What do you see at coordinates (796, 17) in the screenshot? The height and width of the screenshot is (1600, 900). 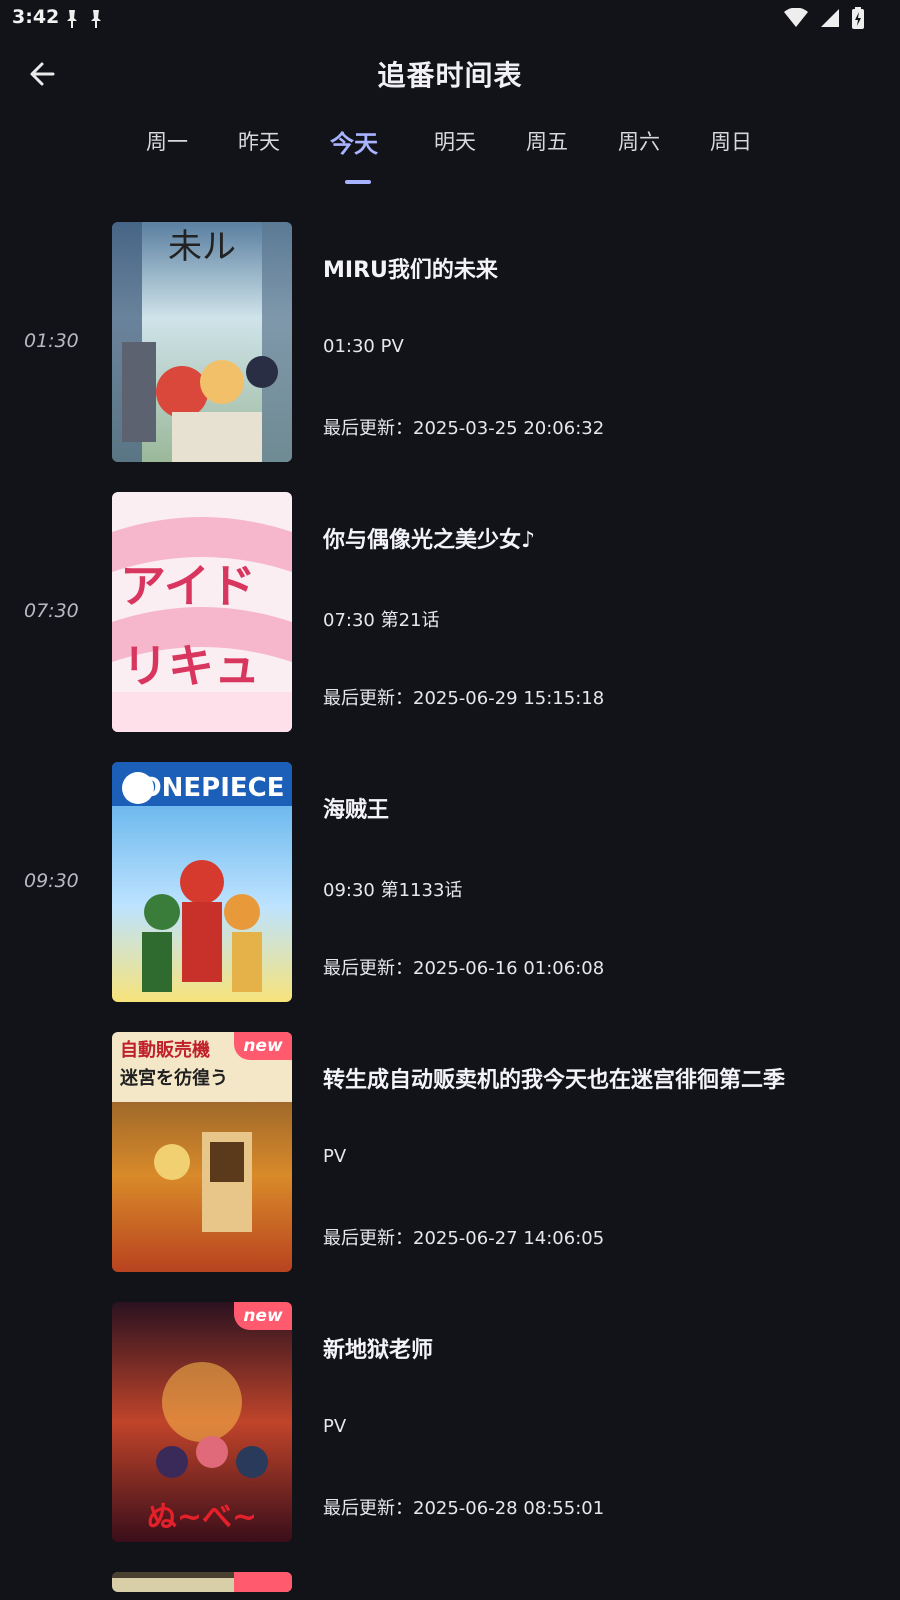 I see `wifi-icon` at bounding box center [796, 17].